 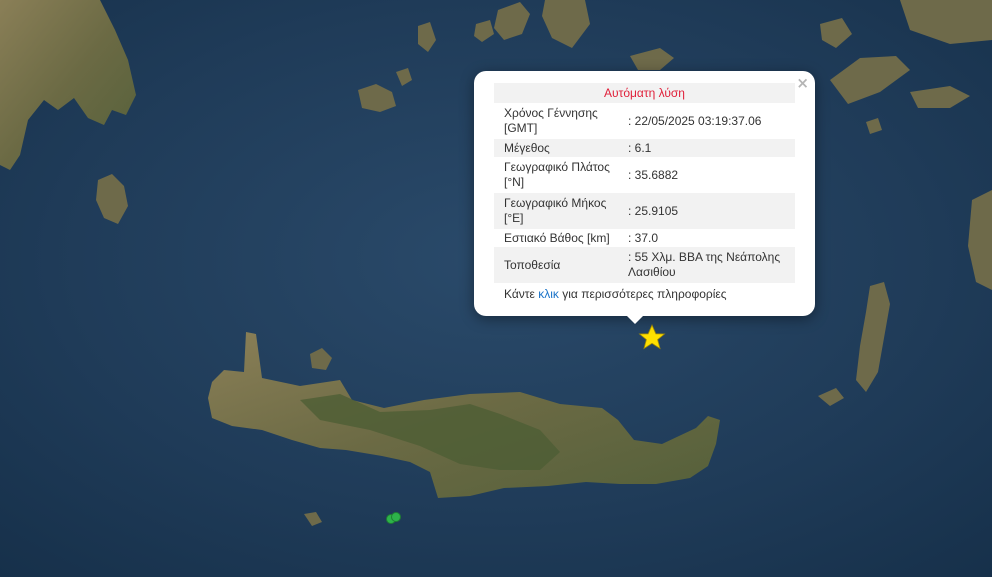 I want to click on info-row-latitude: Γεωγραφικό Πλάτος [°N] : 35.6882, so click(x=644, y=175).